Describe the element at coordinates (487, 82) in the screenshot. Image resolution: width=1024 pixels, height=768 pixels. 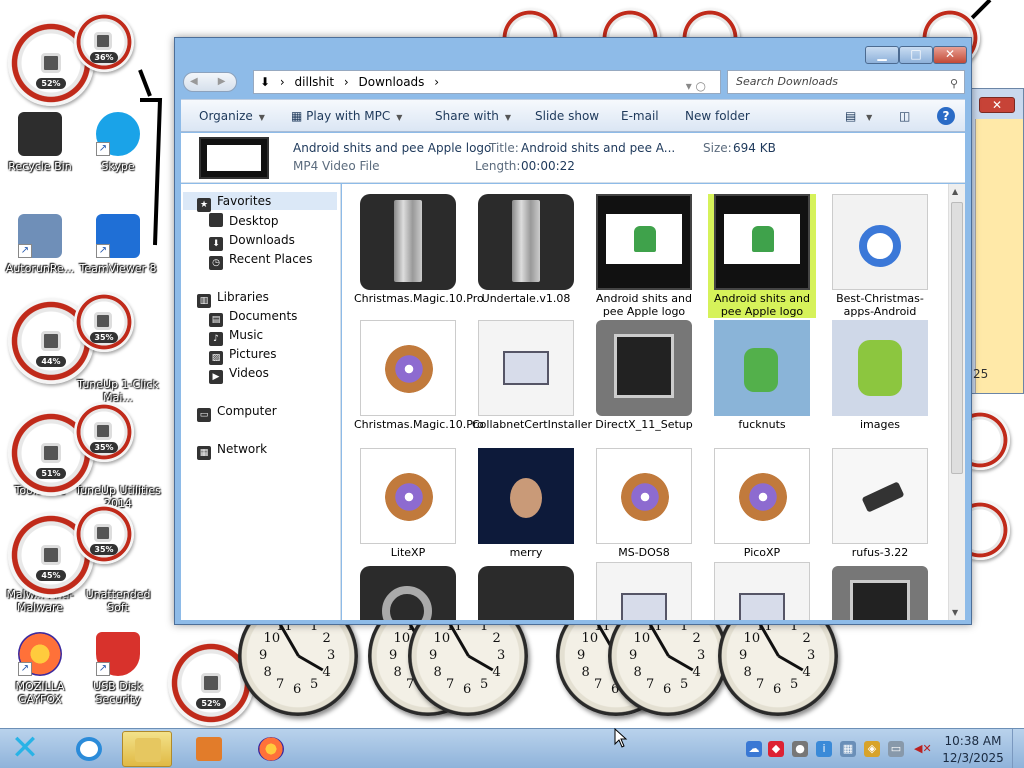
I see `path-box: ⬇ › dillshit › Downloads › ▾ ○` at that location.